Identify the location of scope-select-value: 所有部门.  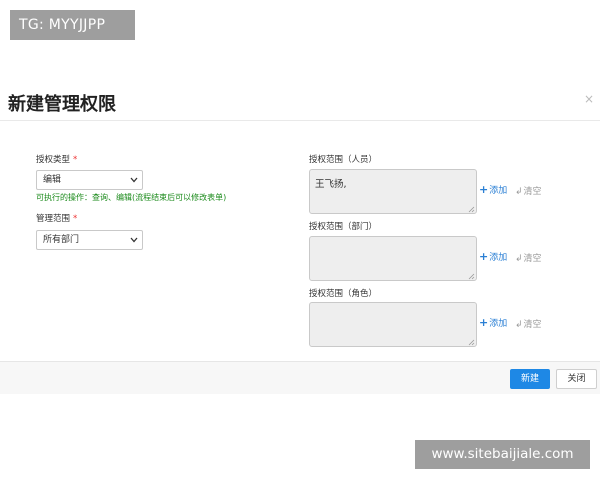
(61, 240).